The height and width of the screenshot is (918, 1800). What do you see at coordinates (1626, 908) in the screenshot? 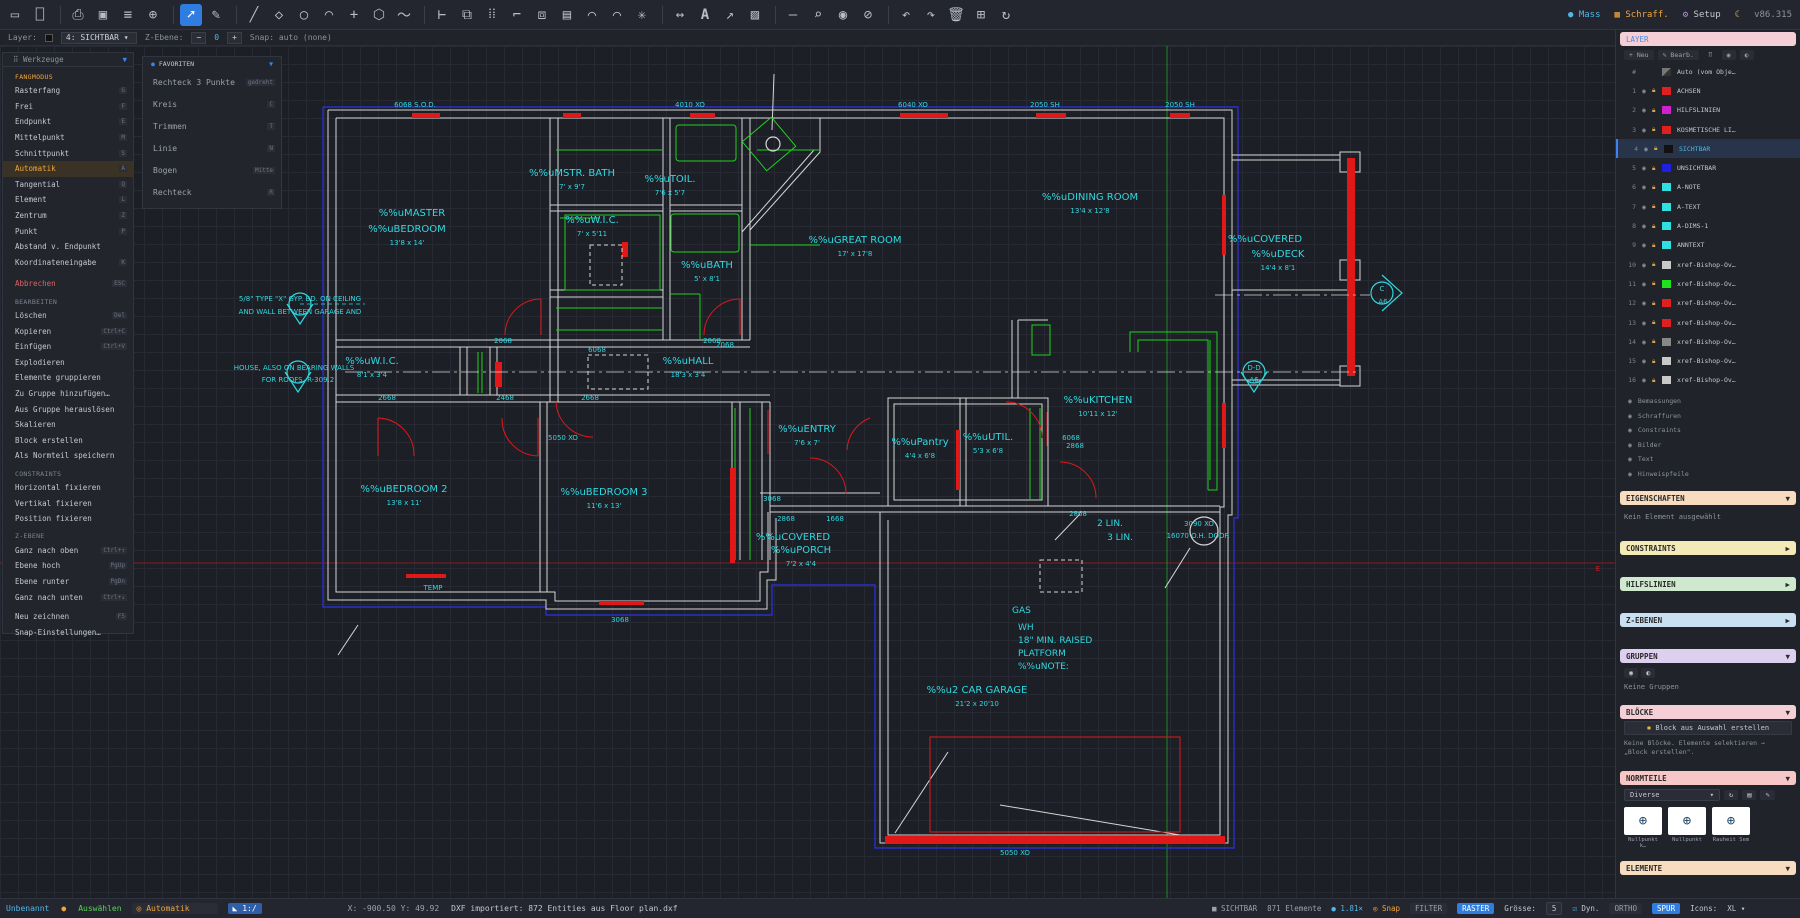
I see `ortho-toggle: ORTHO` at bounding box center [1626, 908].